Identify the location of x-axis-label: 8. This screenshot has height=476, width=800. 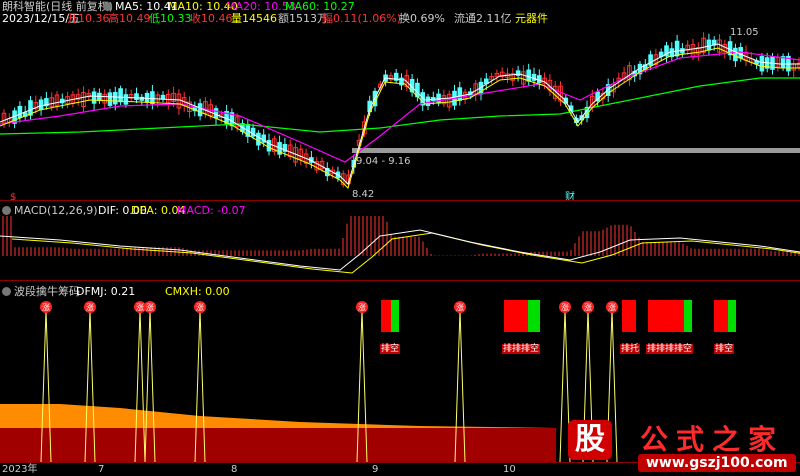
(234, 469).